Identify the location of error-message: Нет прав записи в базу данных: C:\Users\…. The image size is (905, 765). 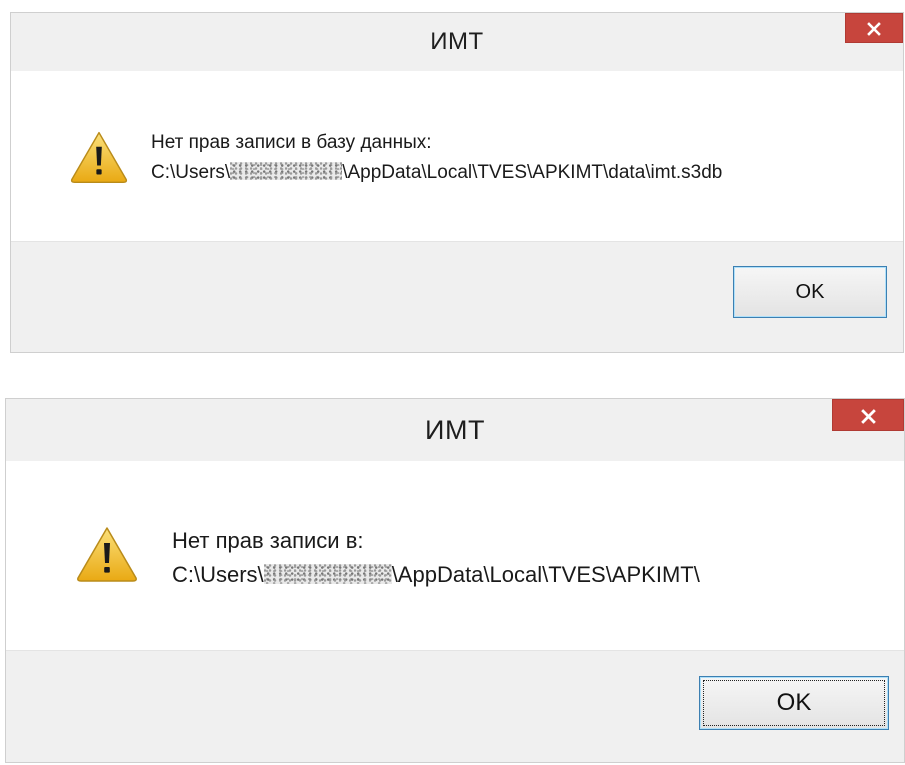
(436, 158).